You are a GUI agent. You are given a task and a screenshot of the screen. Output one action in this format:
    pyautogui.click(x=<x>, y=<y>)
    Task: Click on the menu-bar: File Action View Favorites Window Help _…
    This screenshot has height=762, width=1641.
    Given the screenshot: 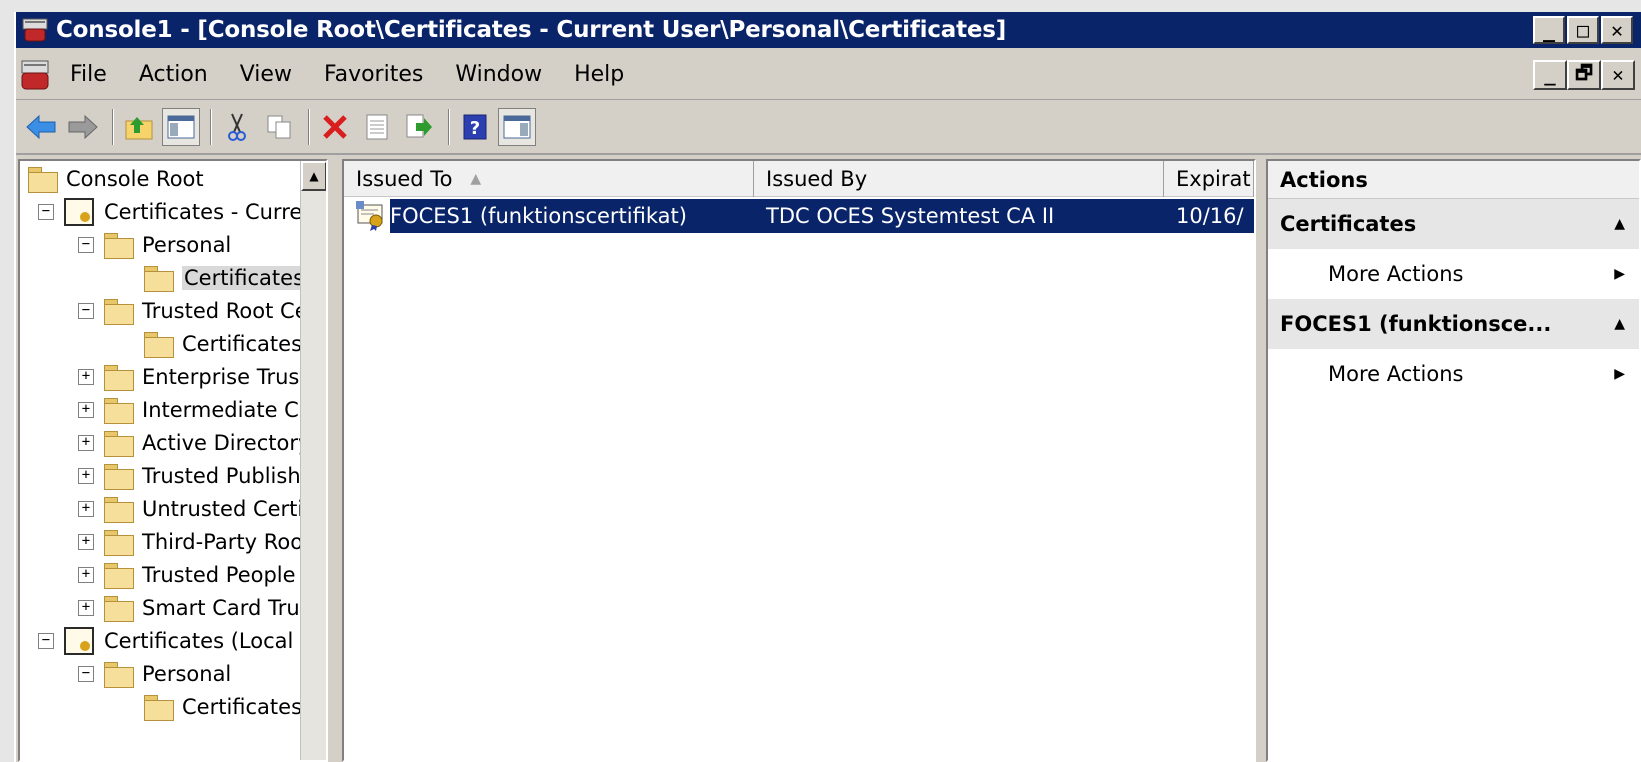 What is the action you would take?
    pyautogui.click(x=828, y=75)
    